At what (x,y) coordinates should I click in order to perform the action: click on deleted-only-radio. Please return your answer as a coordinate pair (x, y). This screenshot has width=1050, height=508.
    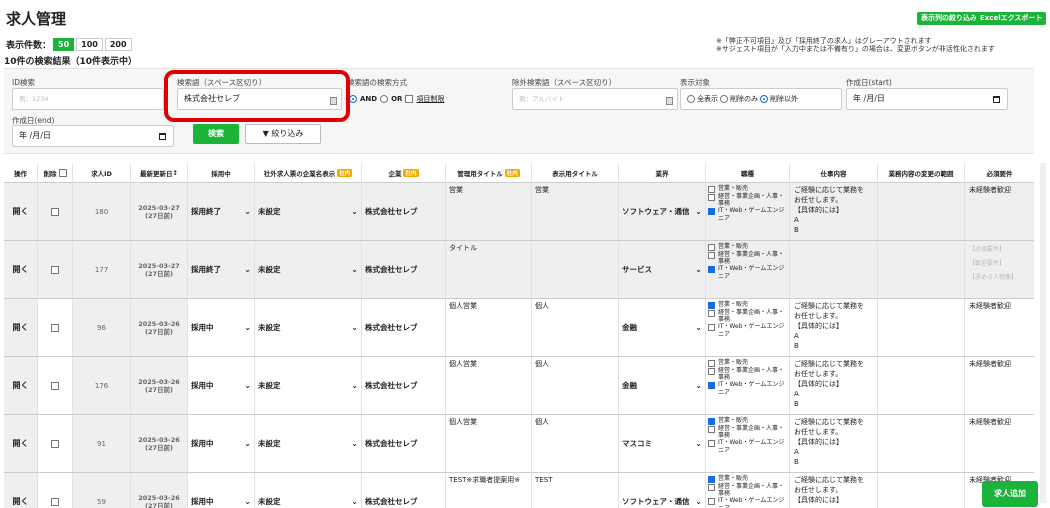
    Looking at the image, I should click on (724, 99).